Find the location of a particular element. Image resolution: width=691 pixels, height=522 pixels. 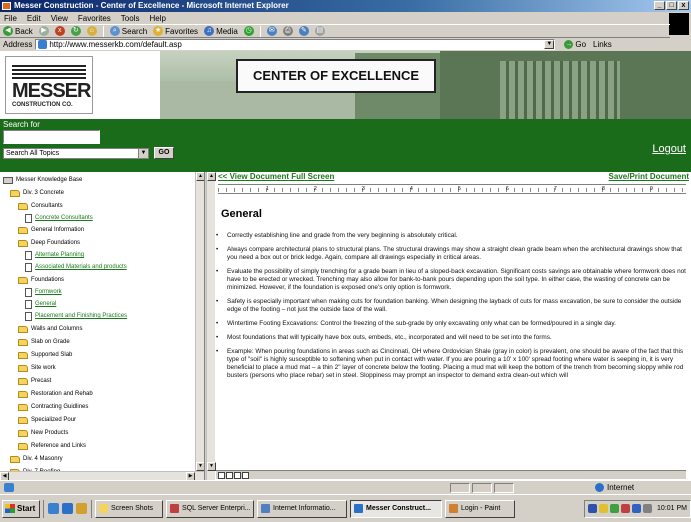

tree-doc-placement-finishing: Placement and Finishing Practices is located at coordinates (76, 316).